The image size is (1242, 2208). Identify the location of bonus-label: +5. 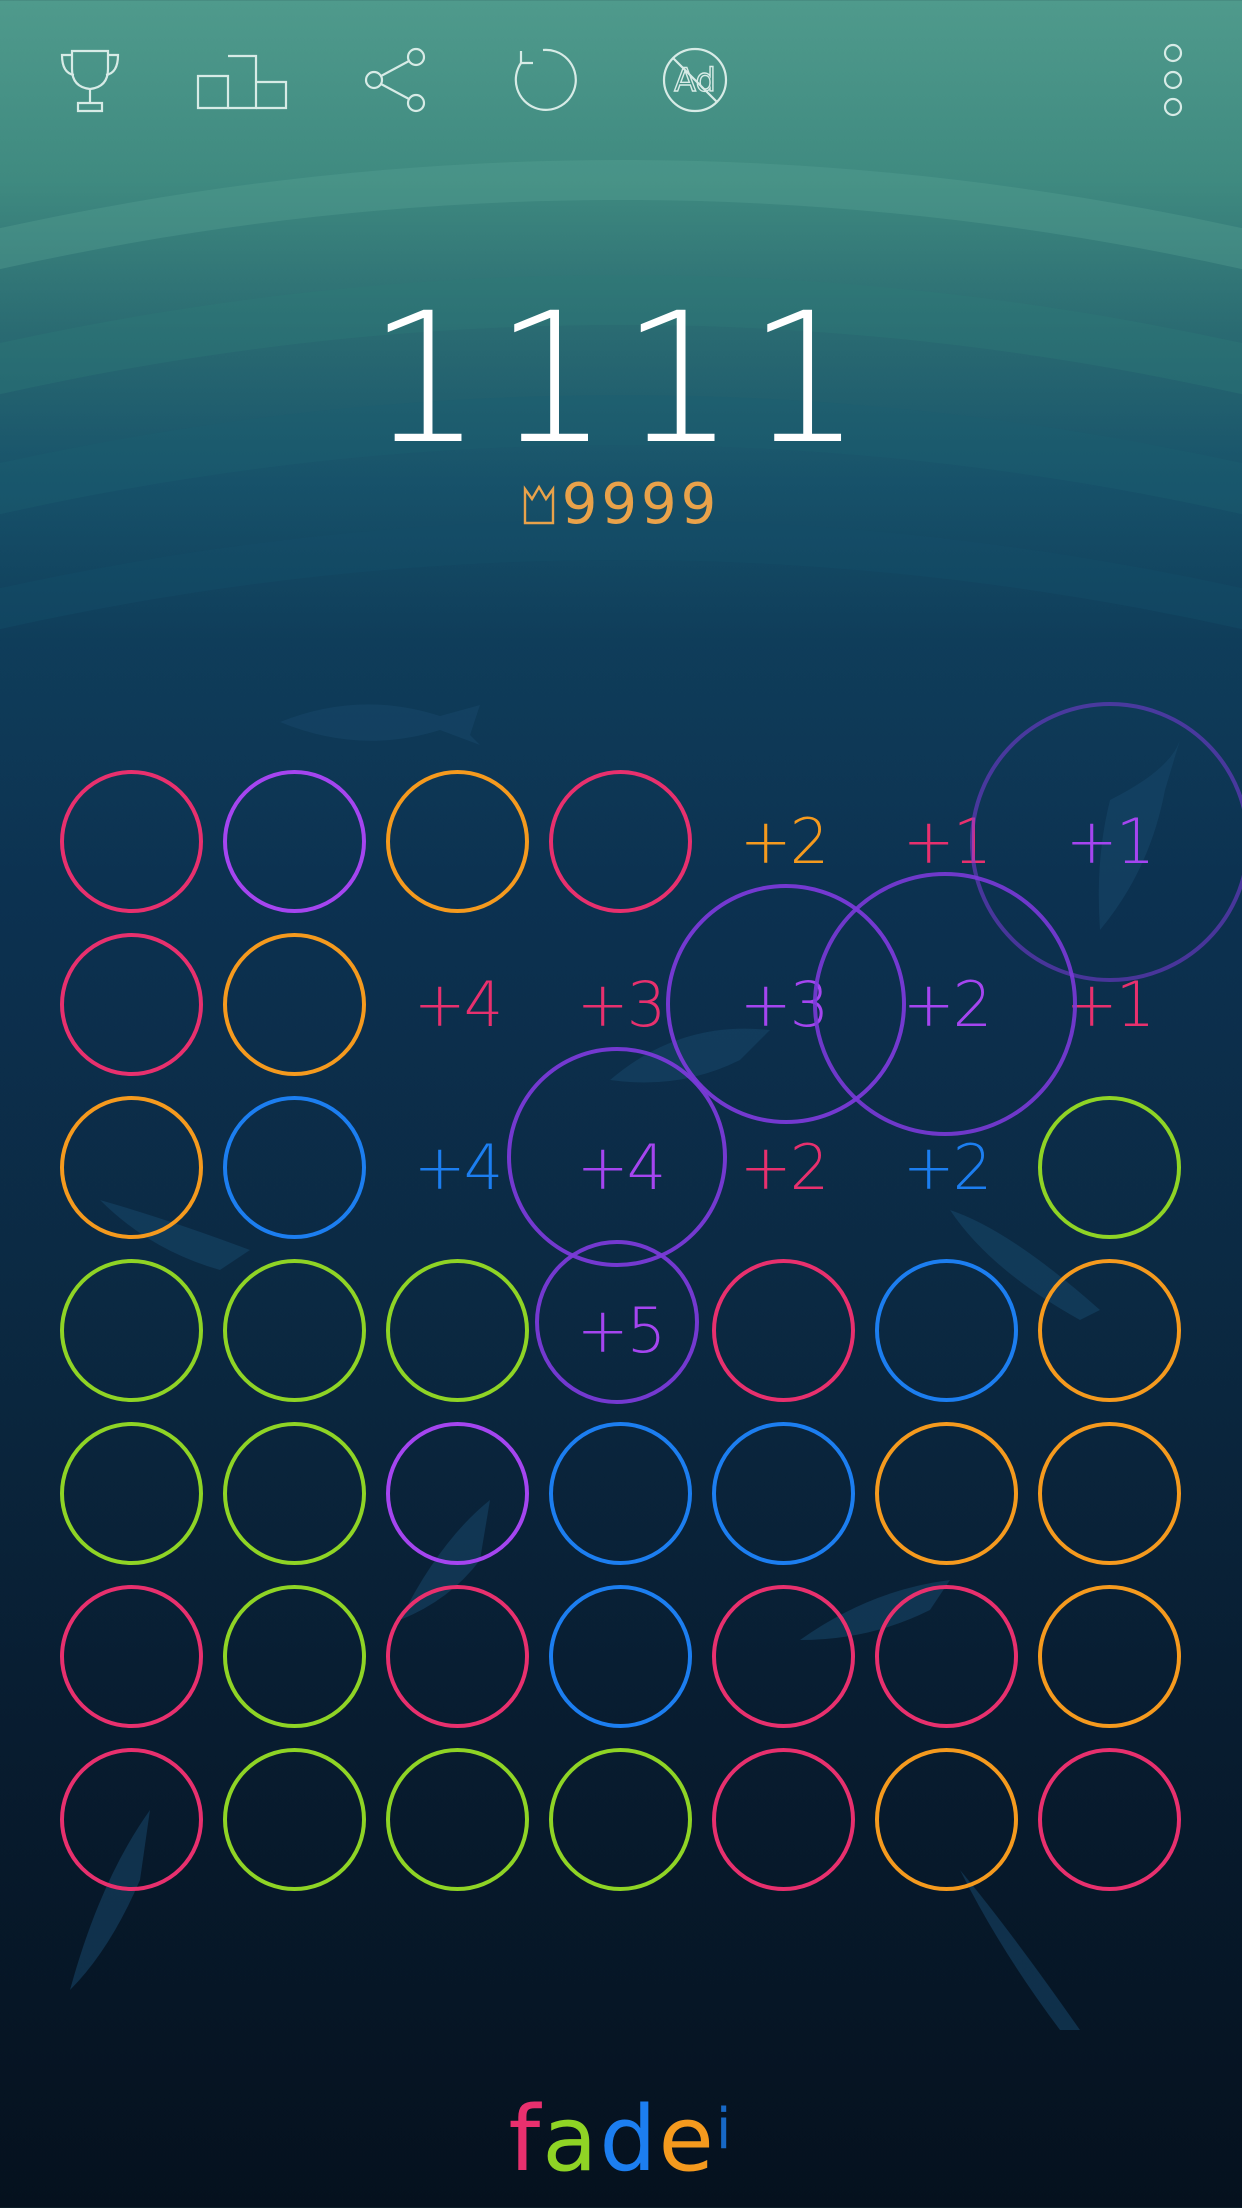
(621, 1330).